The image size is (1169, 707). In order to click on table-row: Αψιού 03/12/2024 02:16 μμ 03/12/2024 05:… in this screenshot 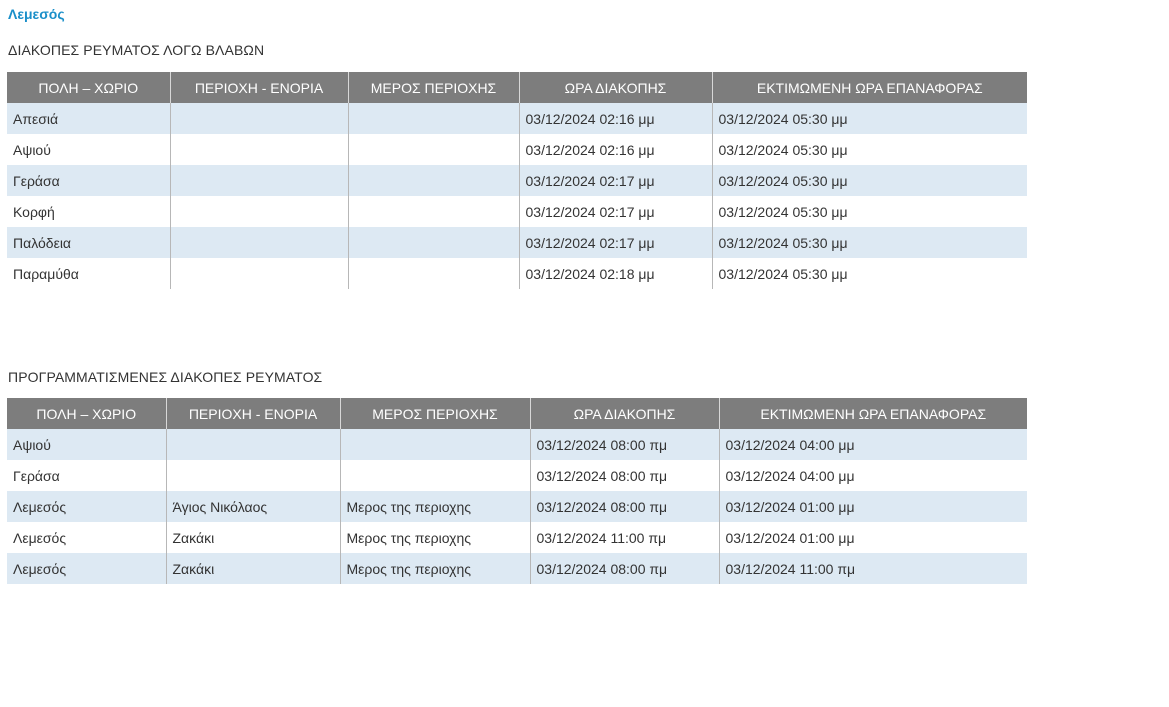, I will do `click(517, 149)`.